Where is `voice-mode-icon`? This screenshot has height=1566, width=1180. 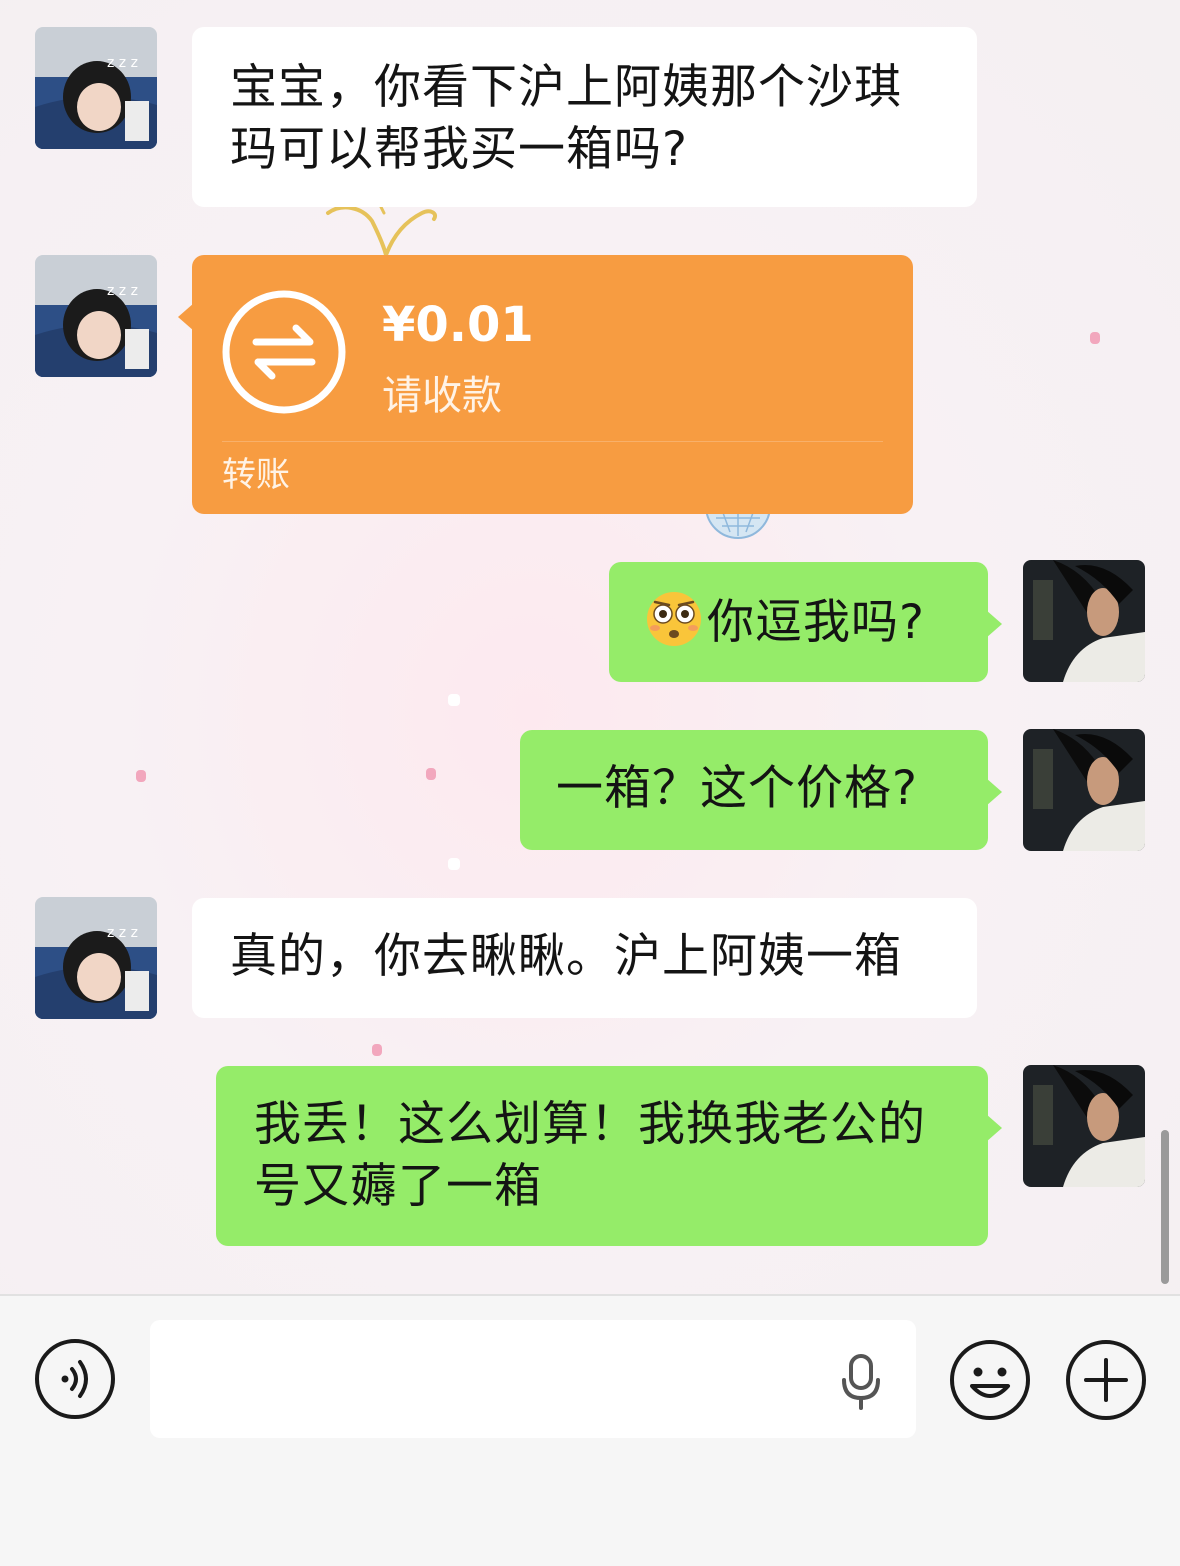 voice-mode-icon is located at coordinates (75, 1379).